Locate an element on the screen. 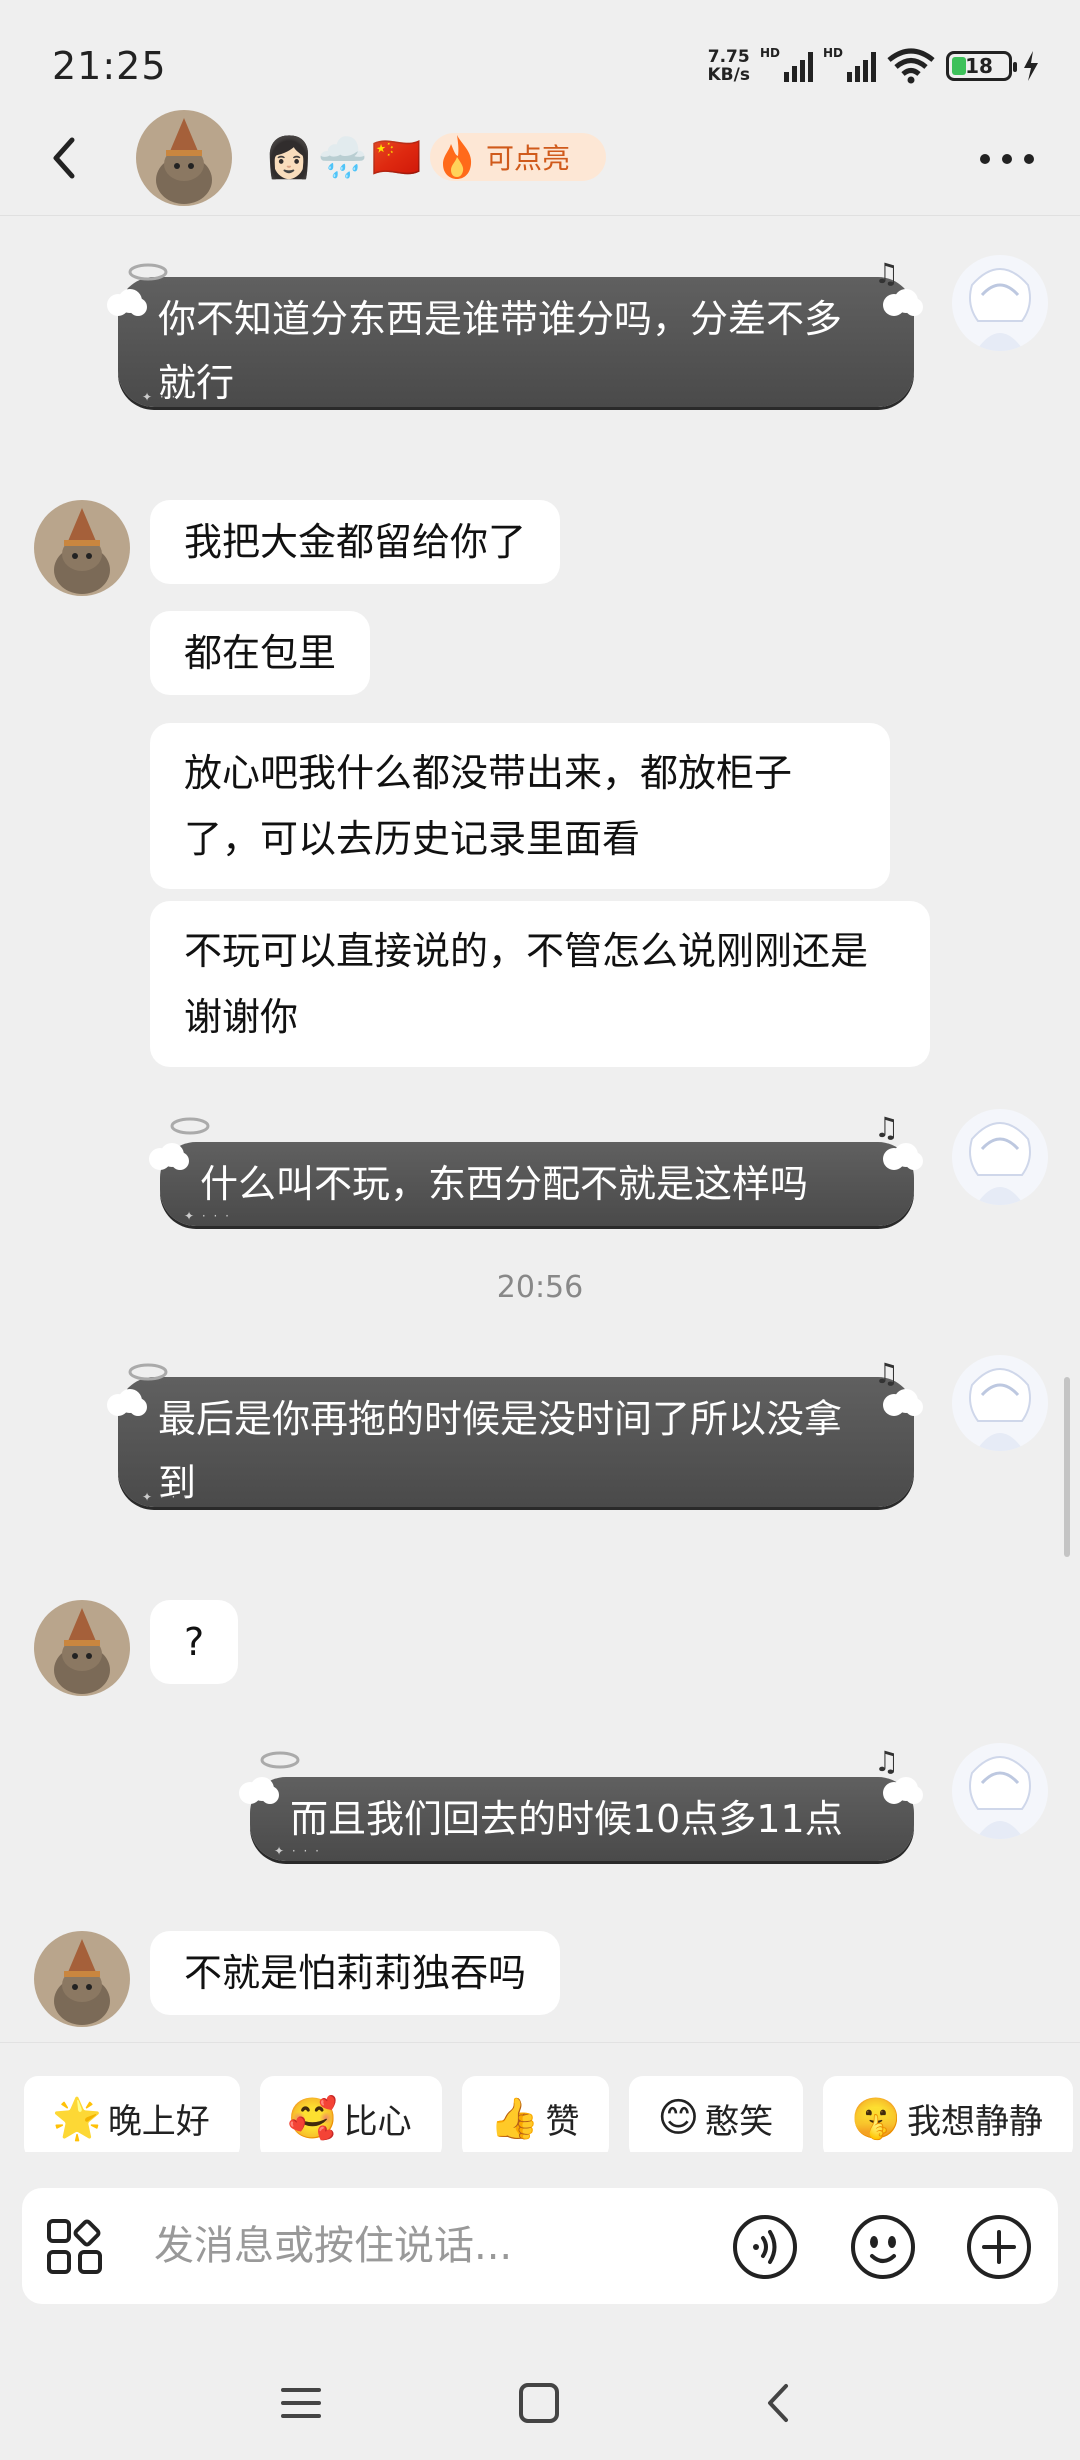 Image resolution: width=1080 pixels, height=2460 pixels. quick-reply-heart: 🥰 比心 is located at coordinates (350, 2114).